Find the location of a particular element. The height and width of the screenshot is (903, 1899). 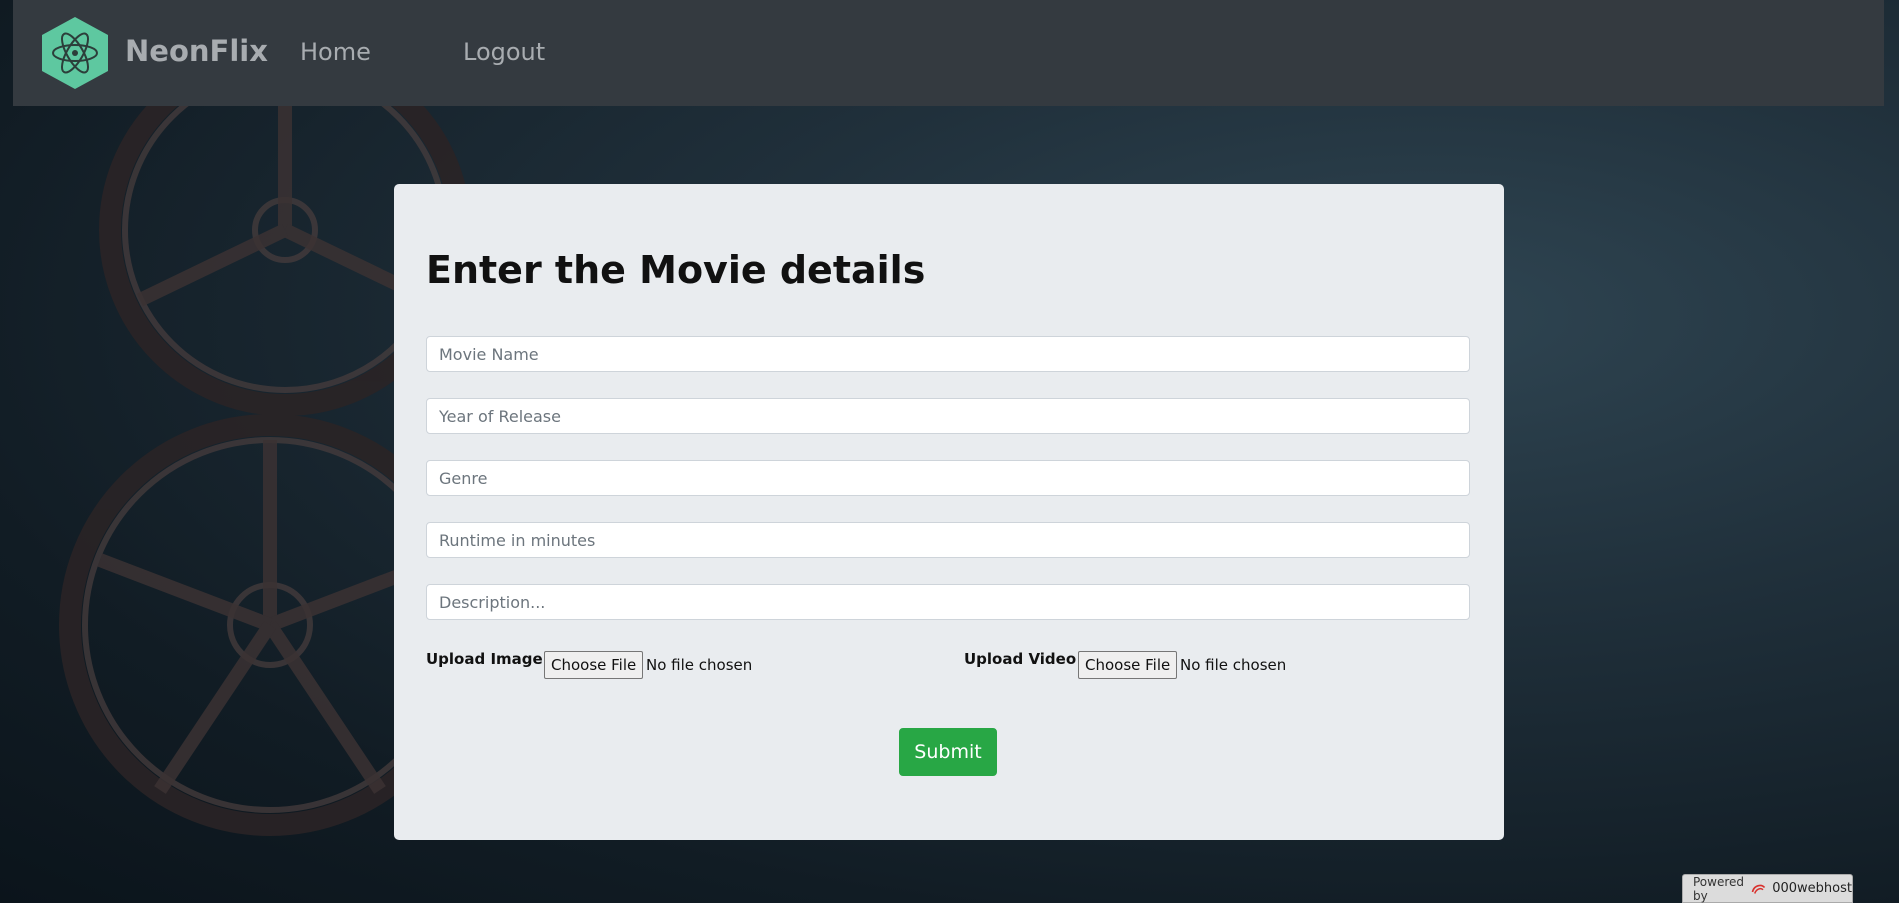

upload-video-status: No file chosen is located at coordinates (1233, 665).